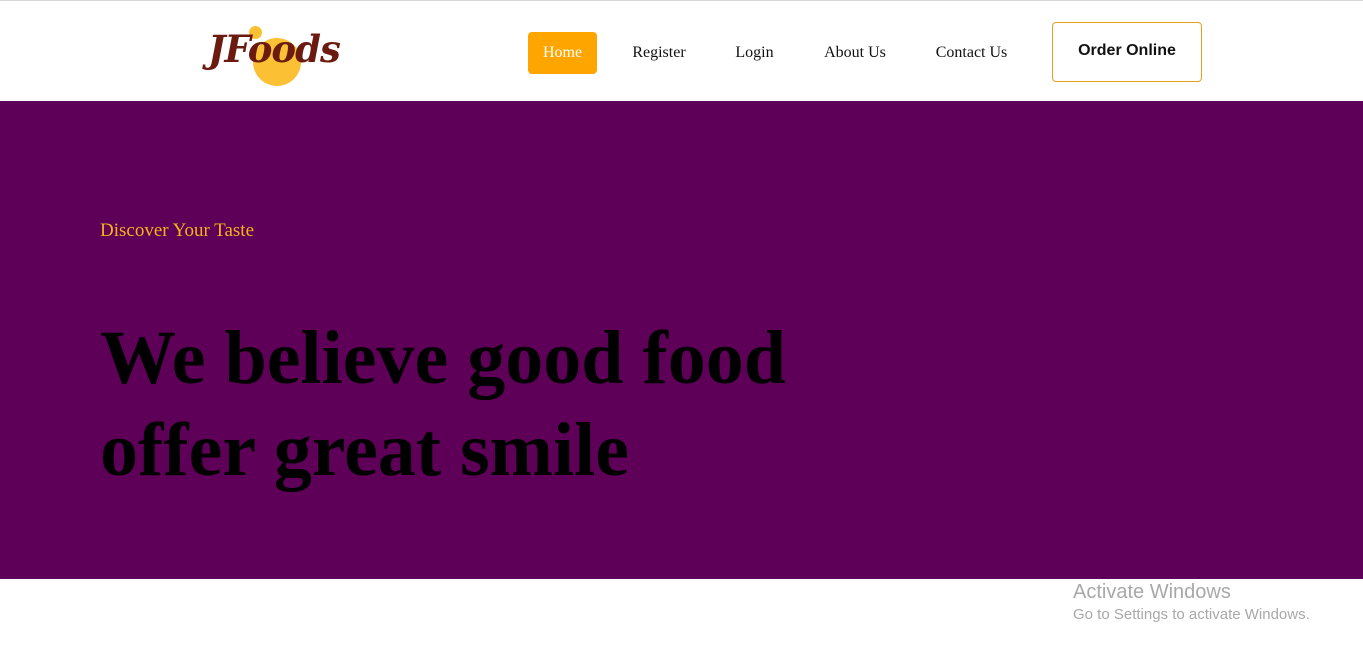 Image resolution: width=1363 pixels, height=649 pixels. I want to click on nav-about-us: About Us, so click(855, 53).